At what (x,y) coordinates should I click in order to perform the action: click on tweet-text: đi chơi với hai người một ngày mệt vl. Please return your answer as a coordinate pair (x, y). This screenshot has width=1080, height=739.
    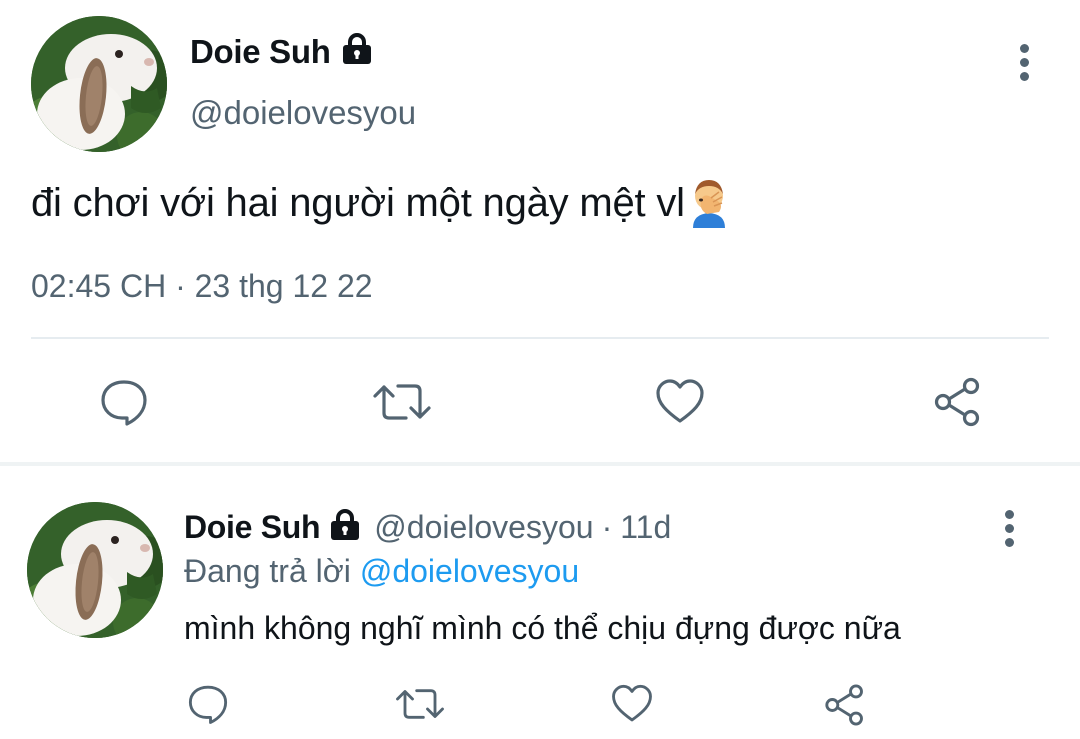
    Looking at the image, I should click on (381, 203).